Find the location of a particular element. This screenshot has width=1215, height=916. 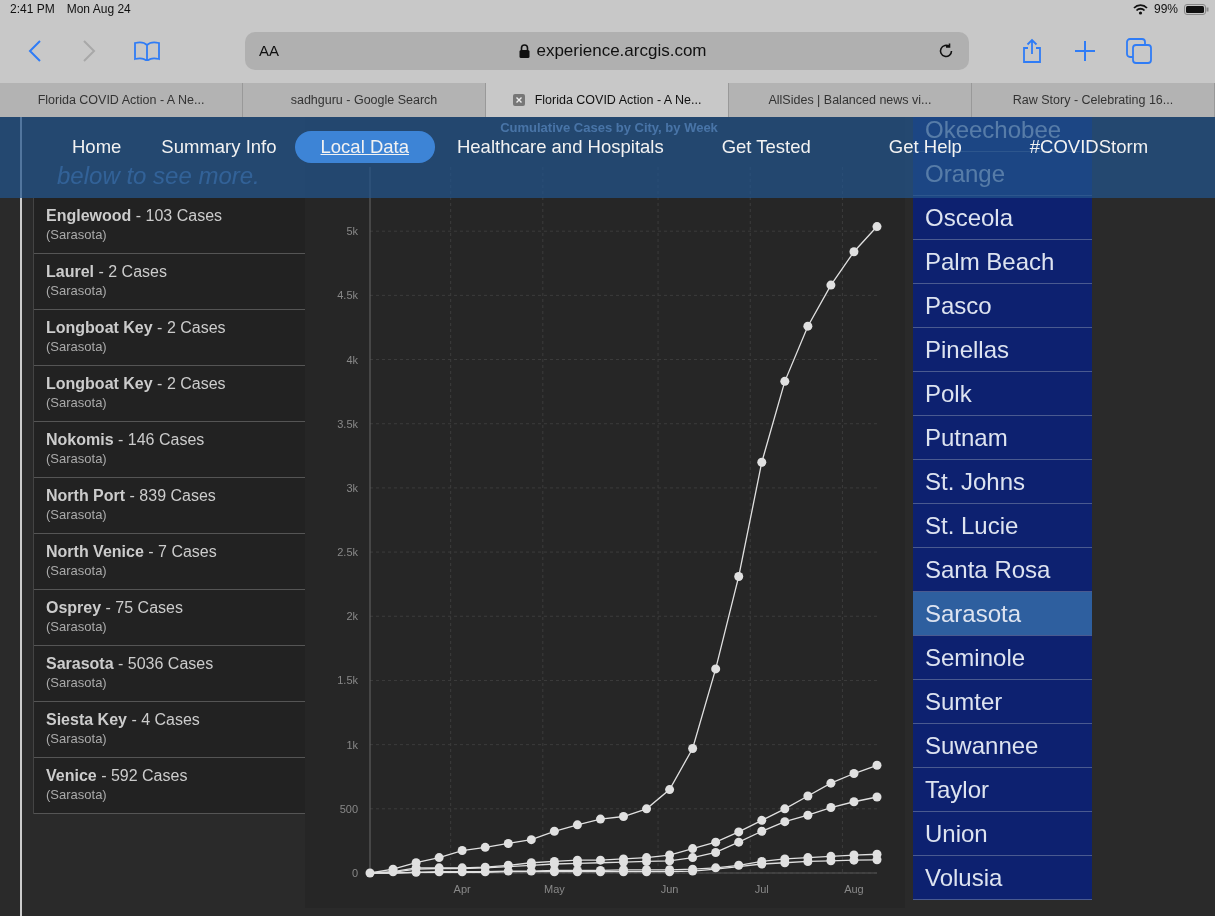

y-tick-label: 4k is located at coordinates (352, 359).